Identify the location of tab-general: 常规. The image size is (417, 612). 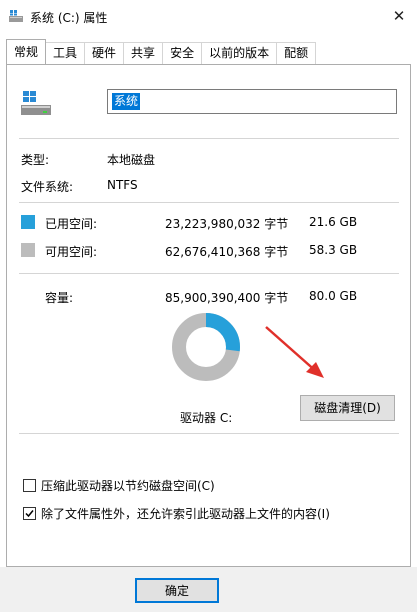
(26, 51).